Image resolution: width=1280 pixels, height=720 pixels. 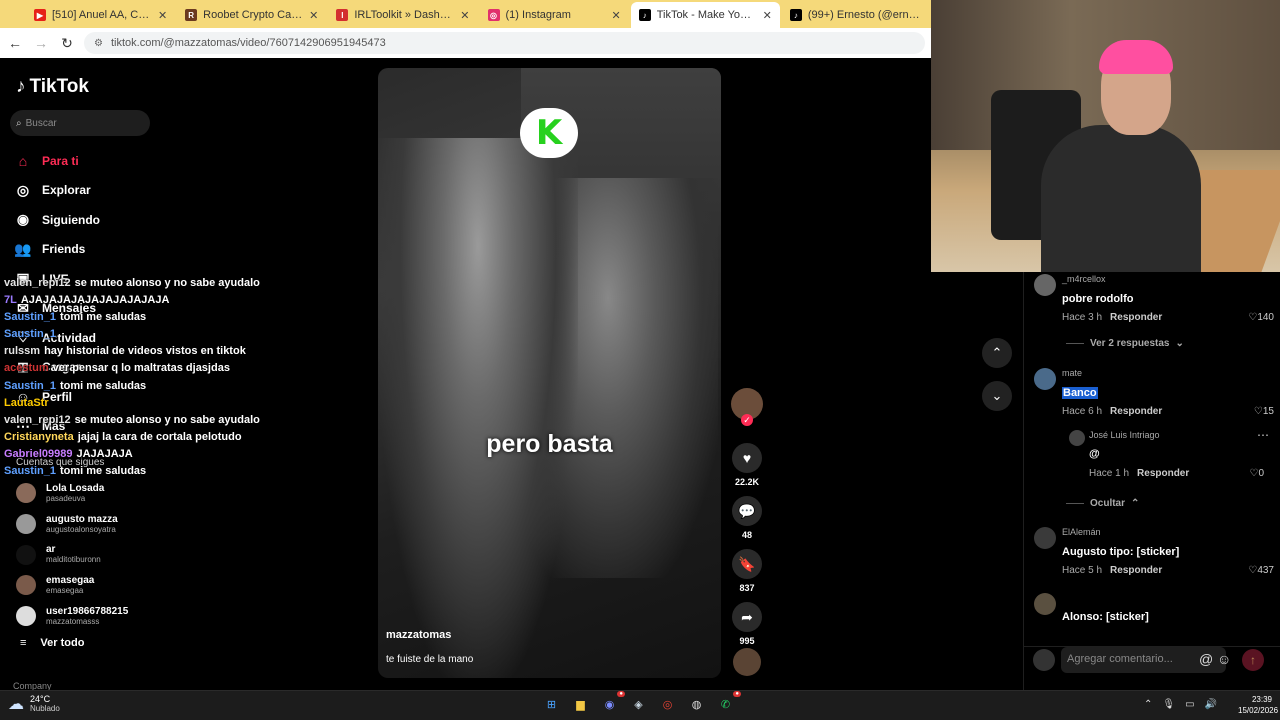 I want to click on tiktok-logo: ♪ TikTok, so click(x=52, y=87).